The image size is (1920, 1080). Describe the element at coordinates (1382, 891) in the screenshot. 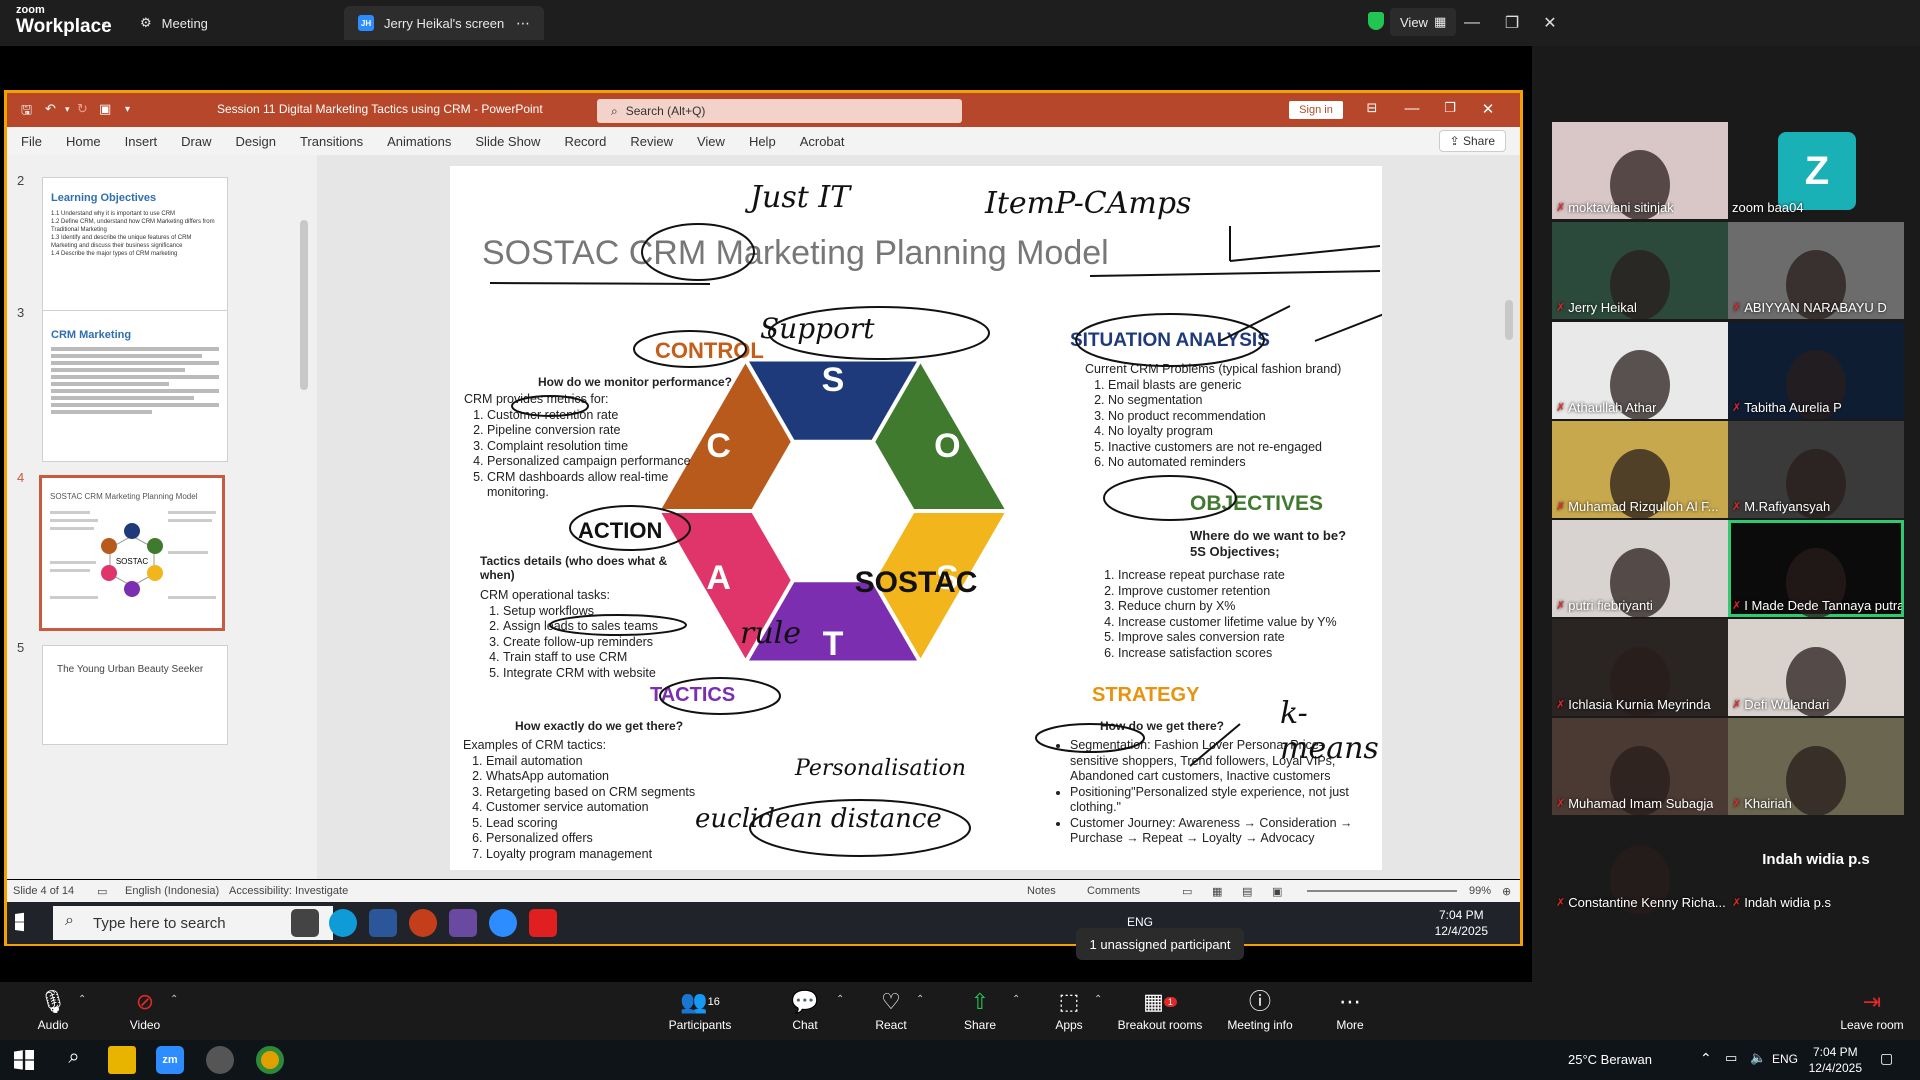

I see `zoom-slider` at that location.